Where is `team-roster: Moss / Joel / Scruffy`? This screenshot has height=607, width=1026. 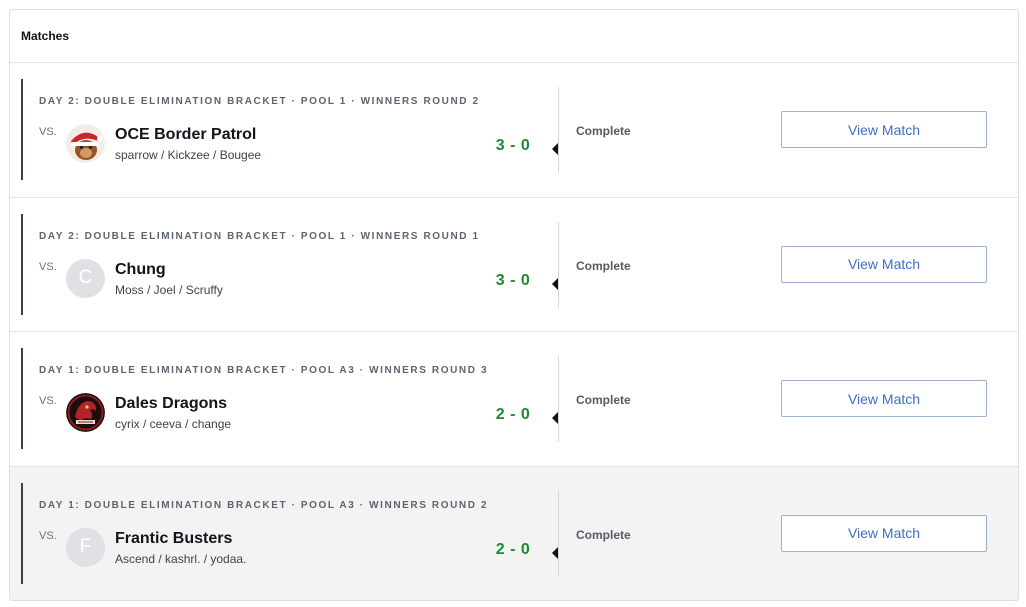 team-roster: Moss / Joel / Scruffy is located at coordinates (169, 289).